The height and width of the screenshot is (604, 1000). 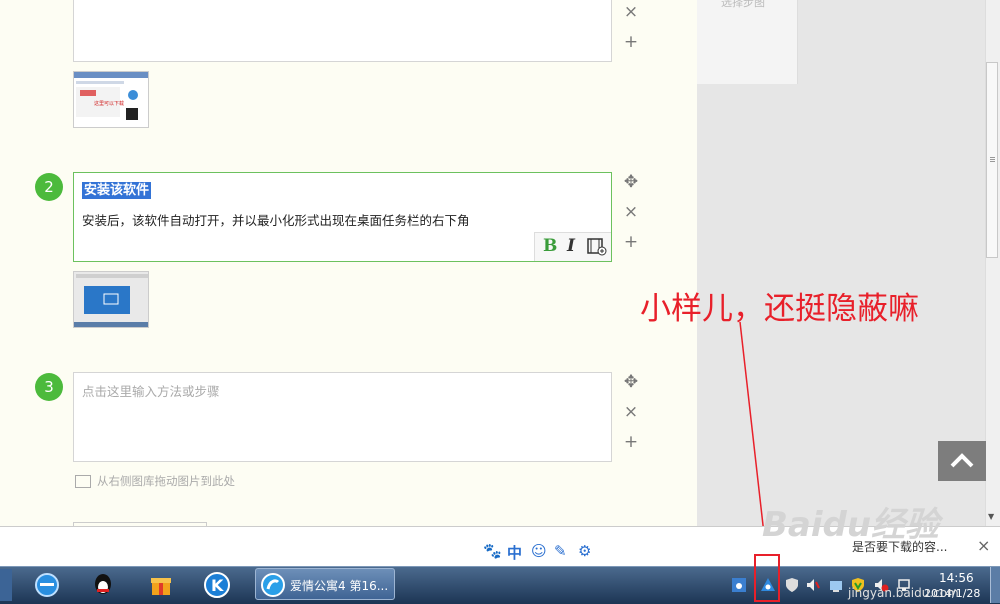 I want to click on speaker-icon, so click(x=813, y=585).